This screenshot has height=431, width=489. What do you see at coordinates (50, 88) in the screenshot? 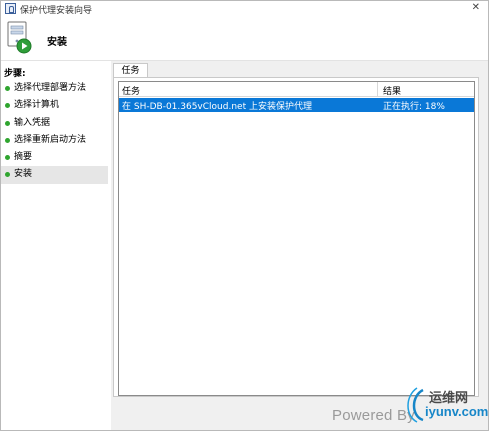
I see `step-label: 选择代理部署方法` at bounding box center [50, 88].